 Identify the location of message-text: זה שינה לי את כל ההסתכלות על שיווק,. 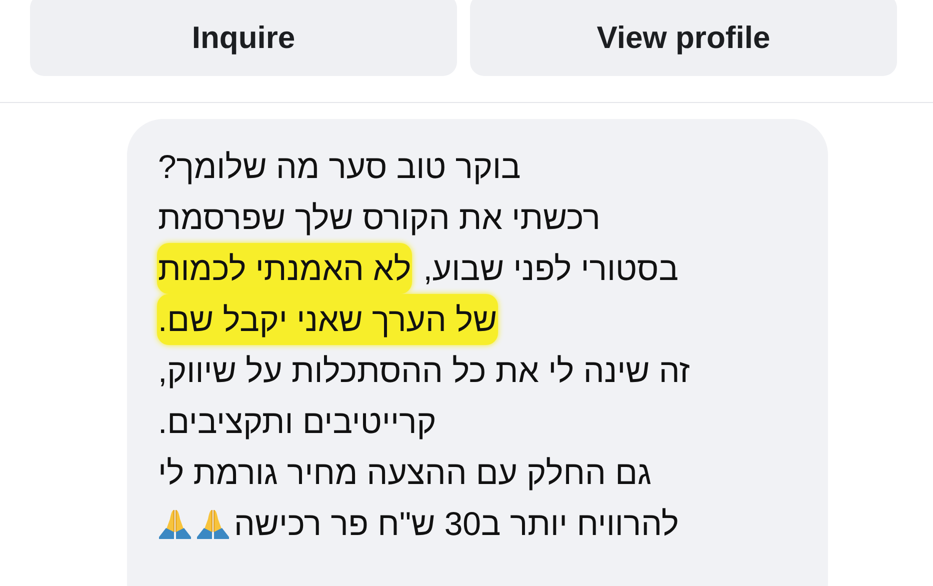
(424, 371).